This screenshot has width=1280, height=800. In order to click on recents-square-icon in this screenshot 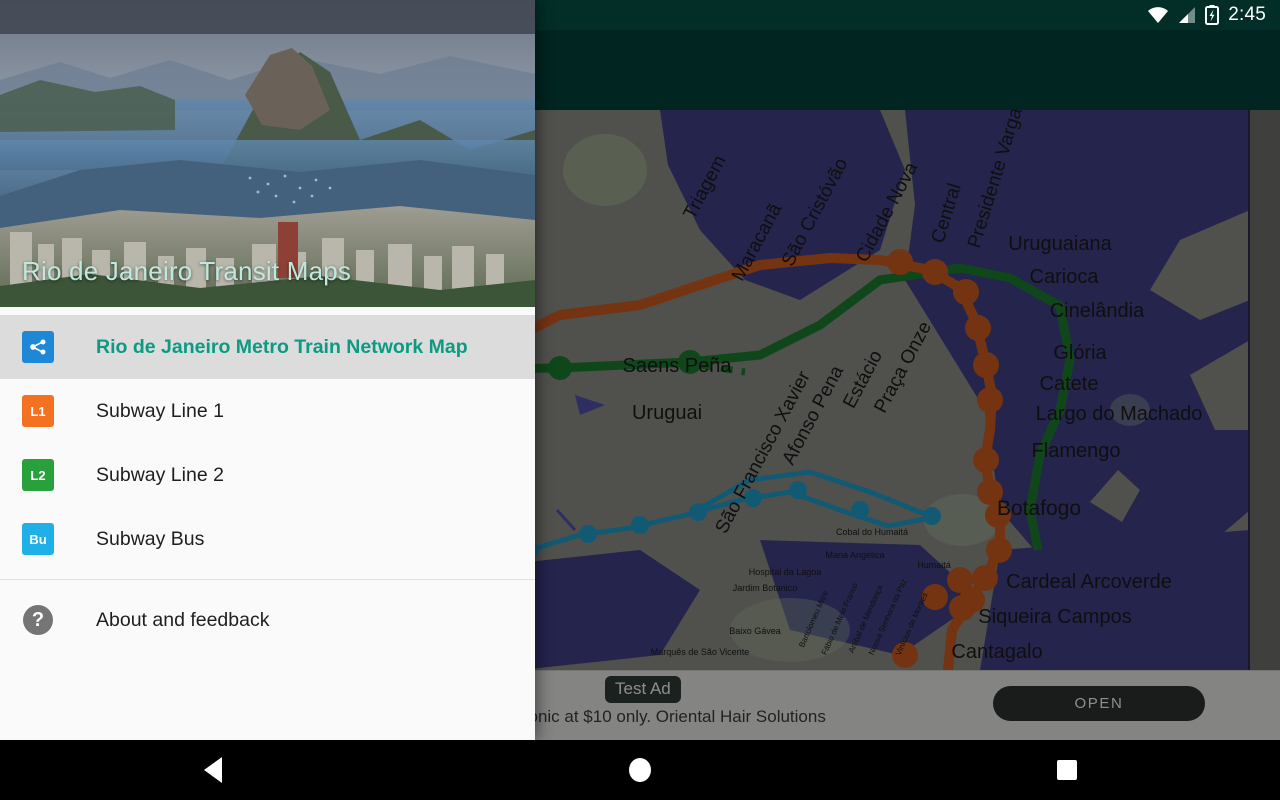, I will do `click(1067, 770)`.